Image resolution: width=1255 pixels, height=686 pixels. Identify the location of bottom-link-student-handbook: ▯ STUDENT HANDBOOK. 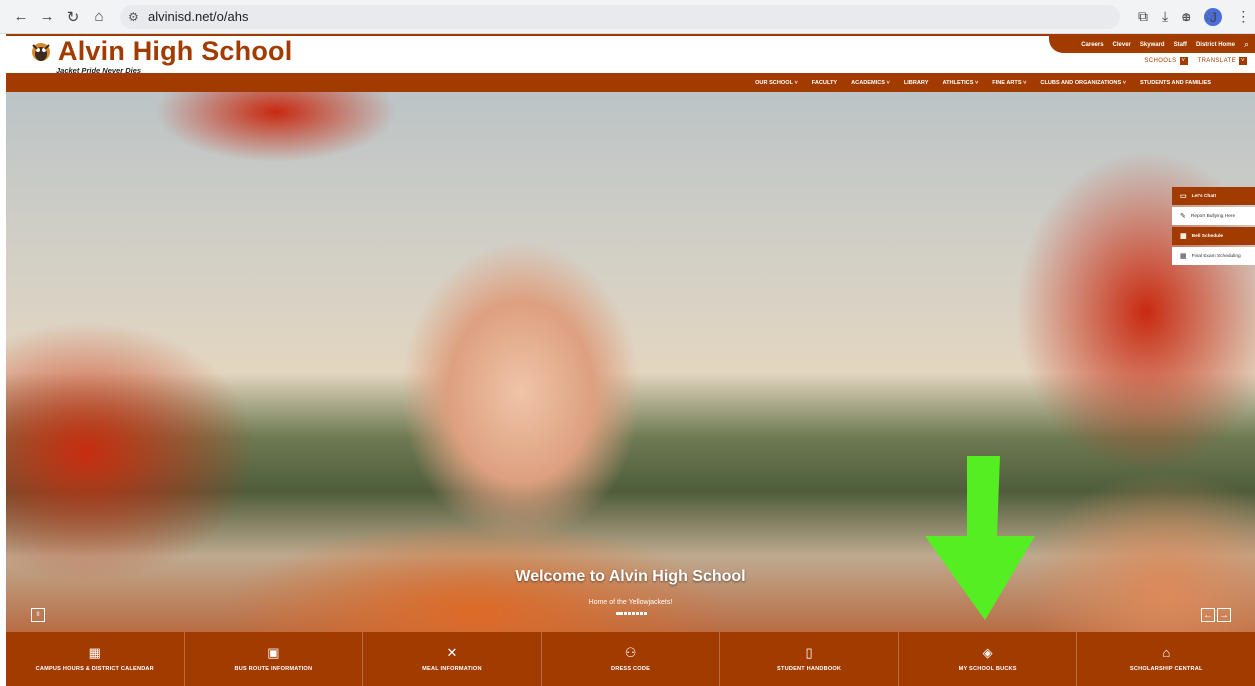
(809, 659).